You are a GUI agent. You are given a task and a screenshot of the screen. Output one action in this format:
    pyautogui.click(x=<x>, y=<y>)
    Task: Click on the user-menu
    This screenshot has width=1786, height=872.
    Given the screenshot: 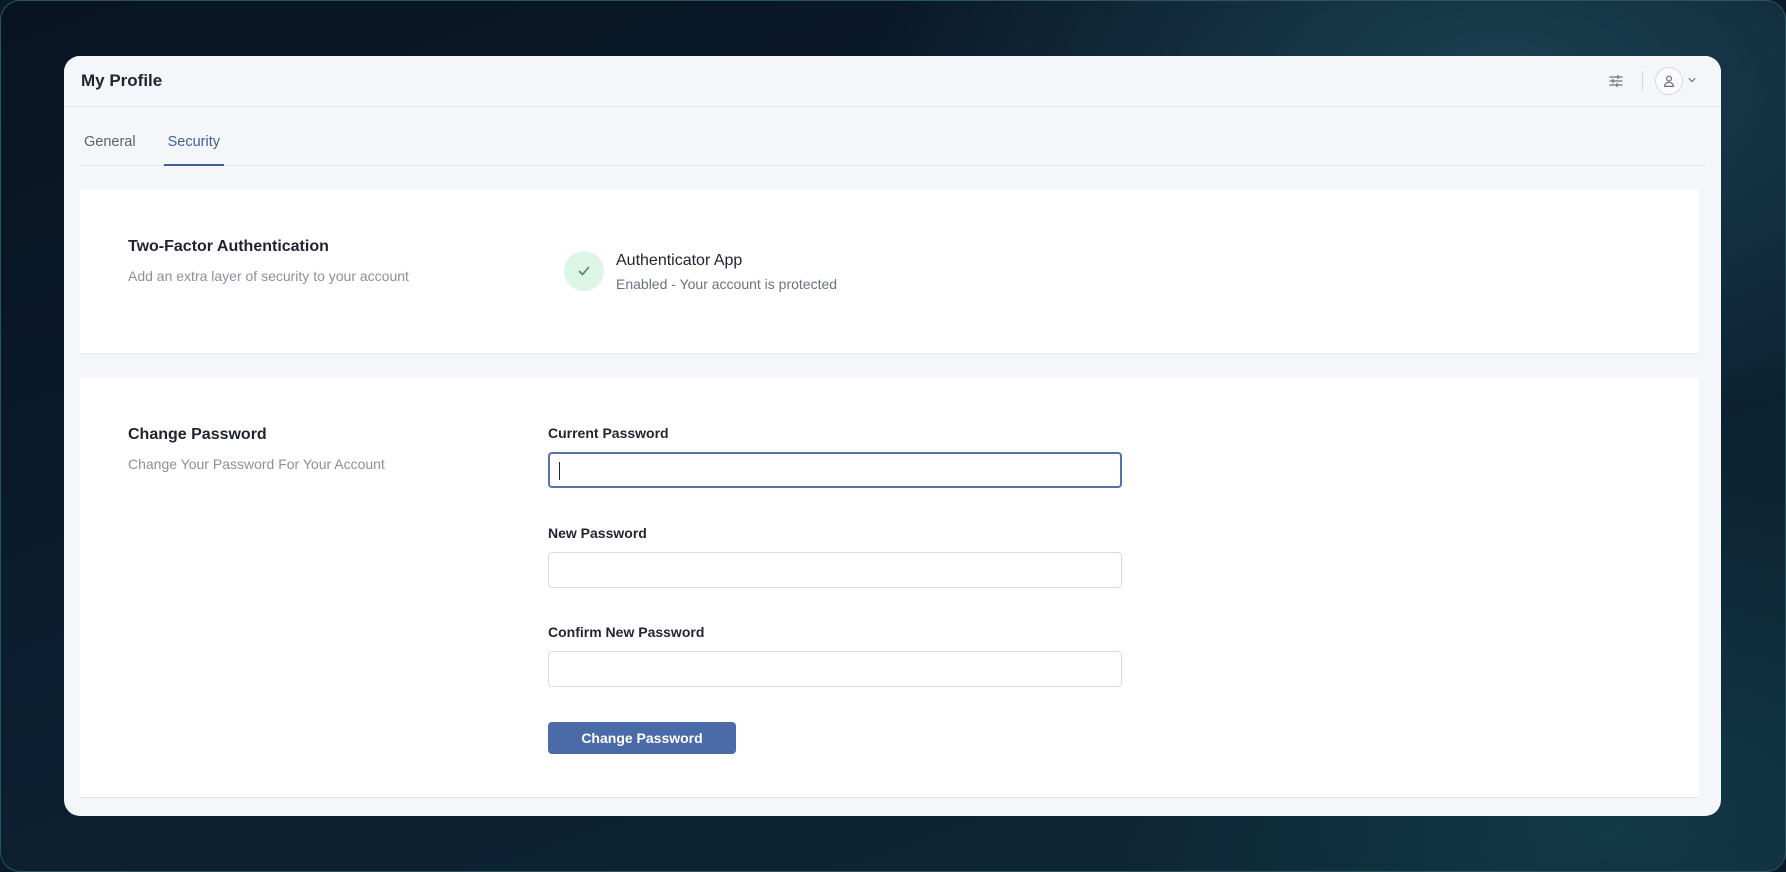 What is the action you would take?
    pyautogui.click(x=1676, y=81)
    